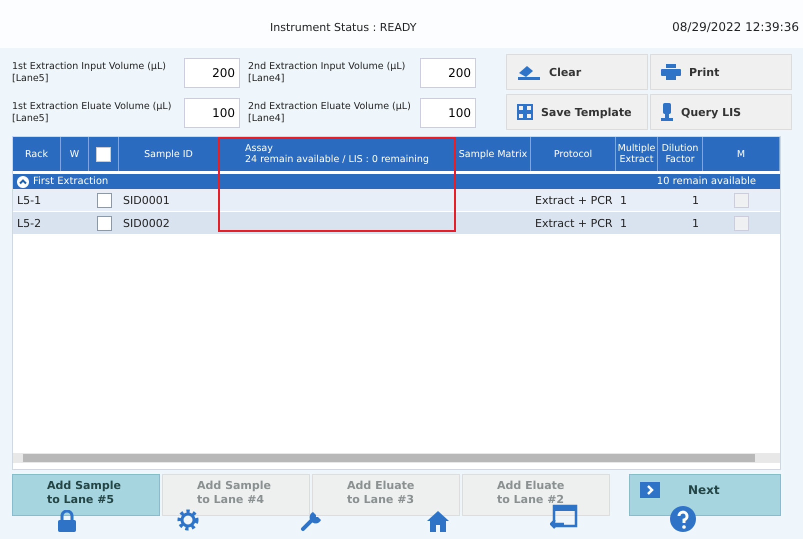 The image size is (803, 539). What do you see at coordinates (573, 154) in the screenshot?
I see `column-header: Protocol` at bounding box center [573, 154].